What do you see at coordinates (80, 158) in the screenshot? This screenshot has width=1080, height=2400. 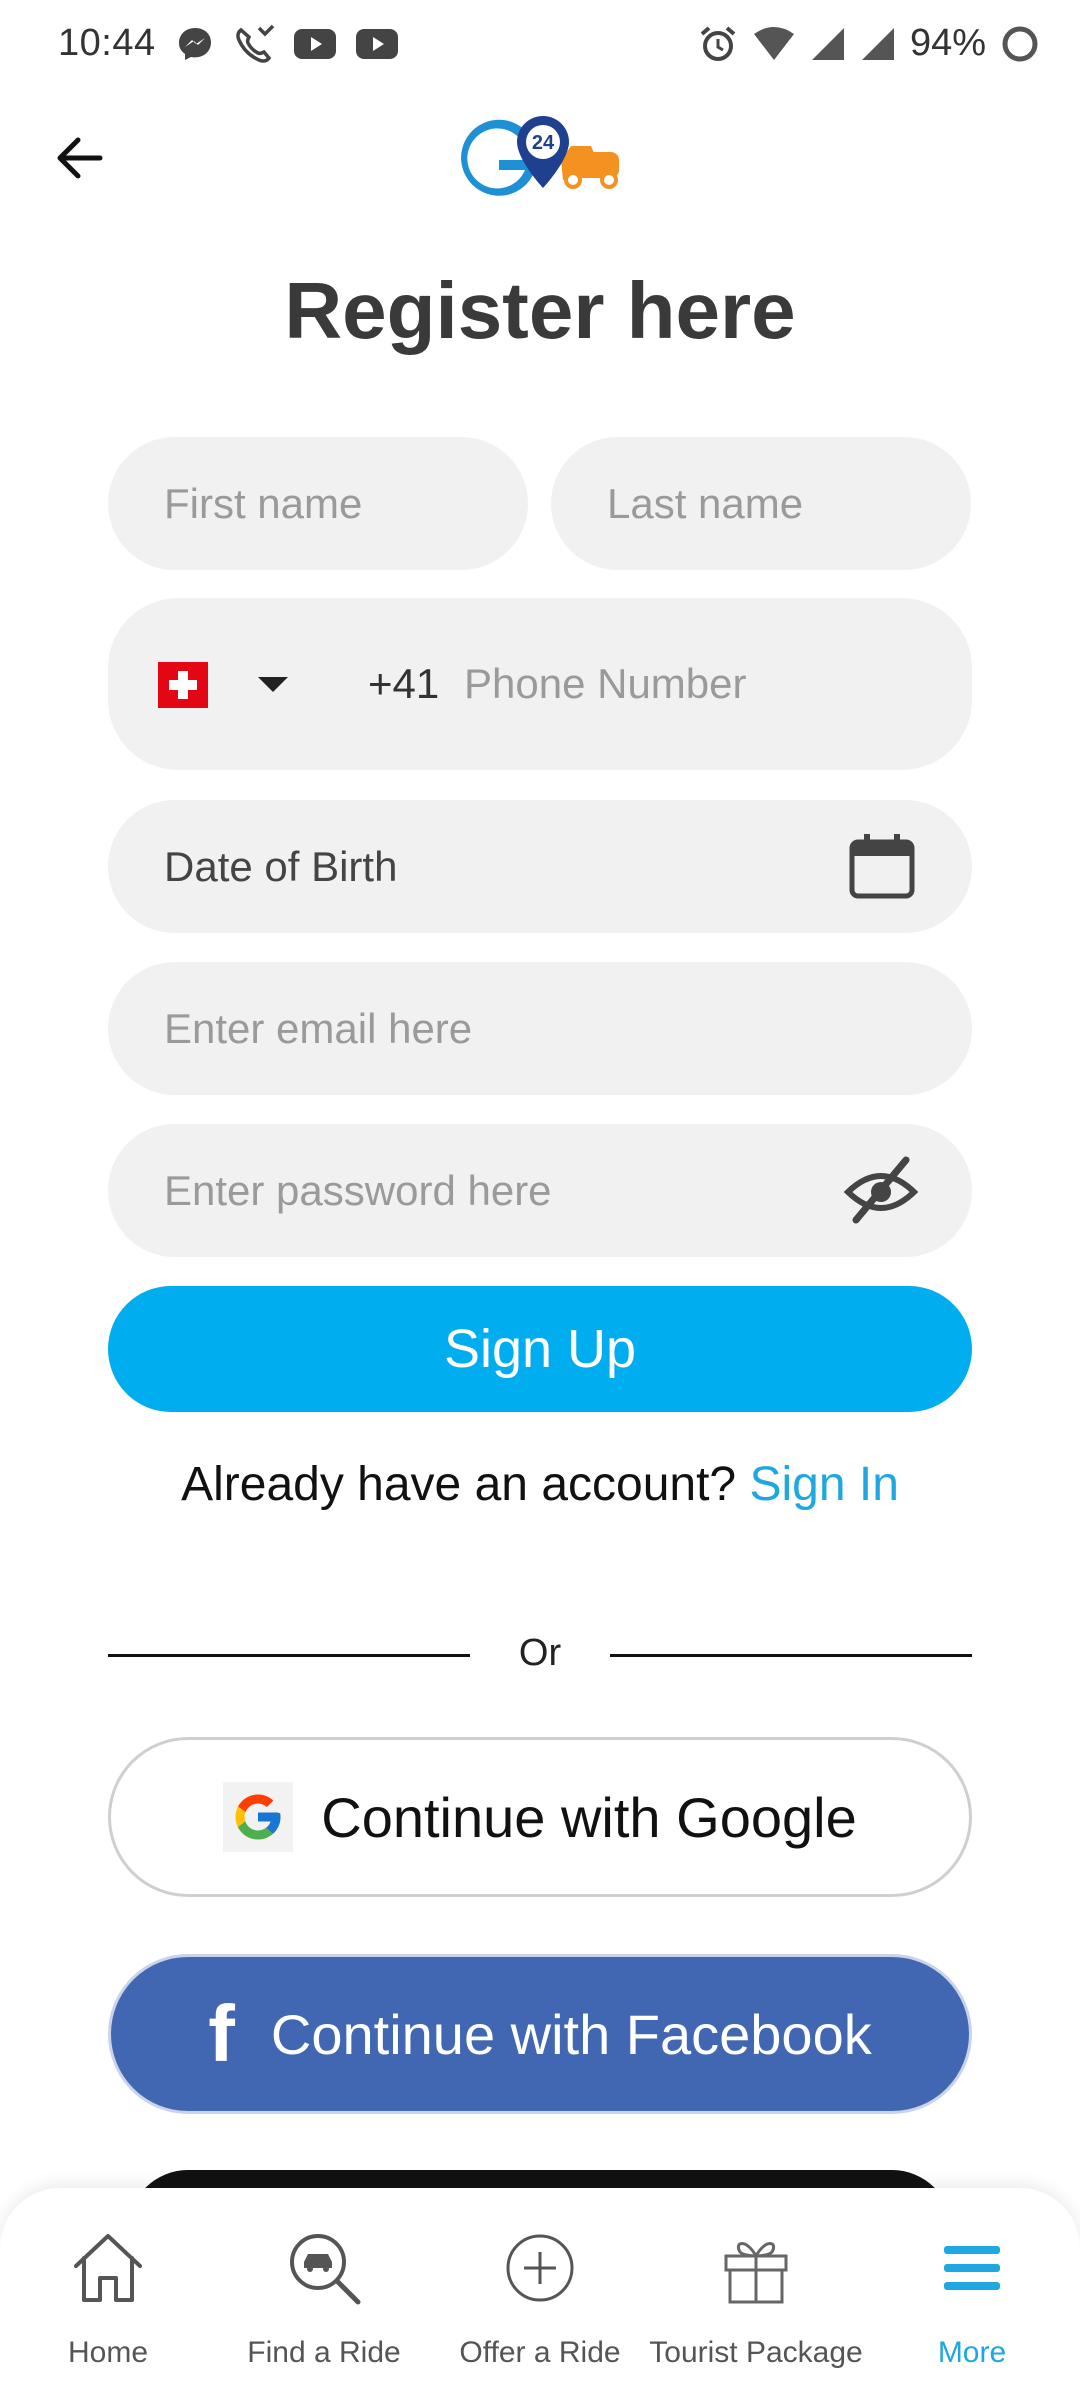 I see `back-arrow-icon` at bounding box center [80, 158].